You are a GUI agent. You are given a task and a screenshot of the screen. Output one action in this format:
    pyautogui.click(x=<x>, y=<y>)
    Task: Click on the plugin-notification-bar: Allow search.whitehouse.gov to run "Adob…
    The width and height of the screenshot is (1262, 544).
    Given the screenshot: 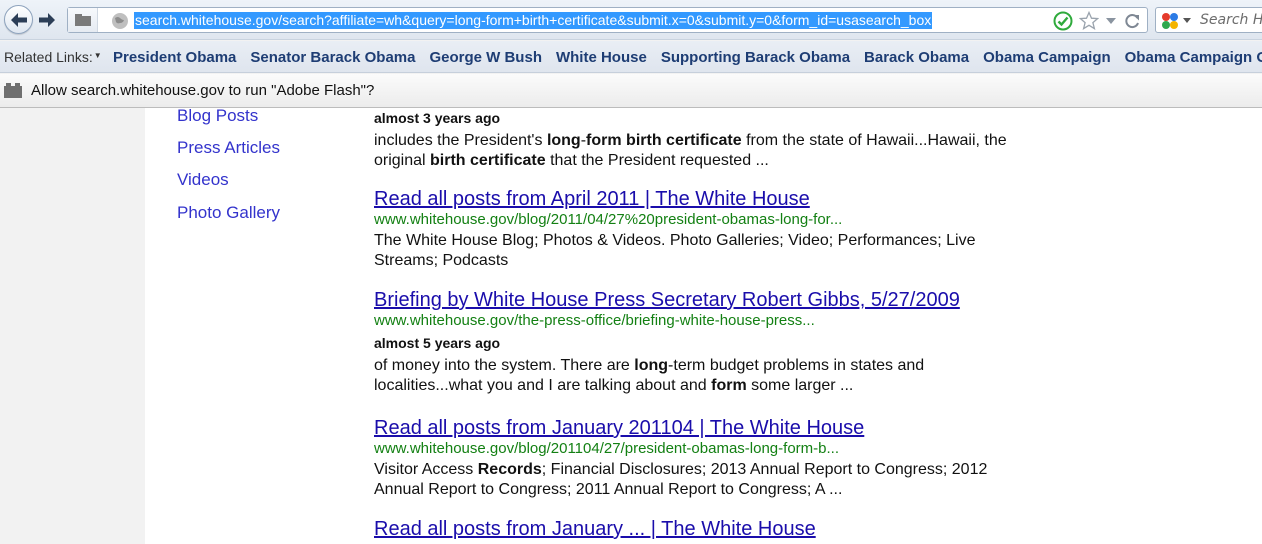 What is the action you would take?
    pyautogui.click(x=631, y=91)
    